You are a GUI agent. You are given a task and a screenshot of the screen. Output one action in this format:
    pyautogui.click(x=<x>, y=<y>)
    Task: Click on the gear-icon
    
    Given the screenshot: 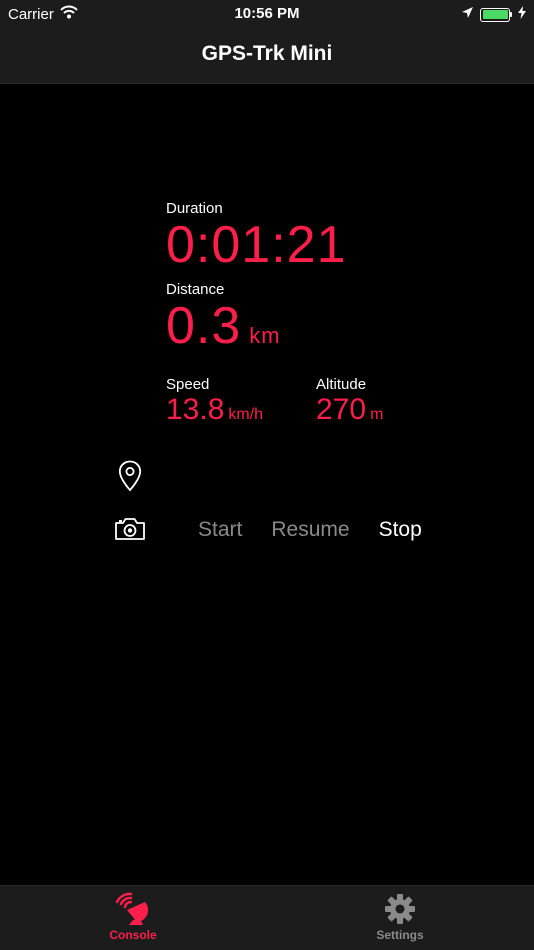 What is the action you would take?
    pyautogui.click(x=400, y=909)
    